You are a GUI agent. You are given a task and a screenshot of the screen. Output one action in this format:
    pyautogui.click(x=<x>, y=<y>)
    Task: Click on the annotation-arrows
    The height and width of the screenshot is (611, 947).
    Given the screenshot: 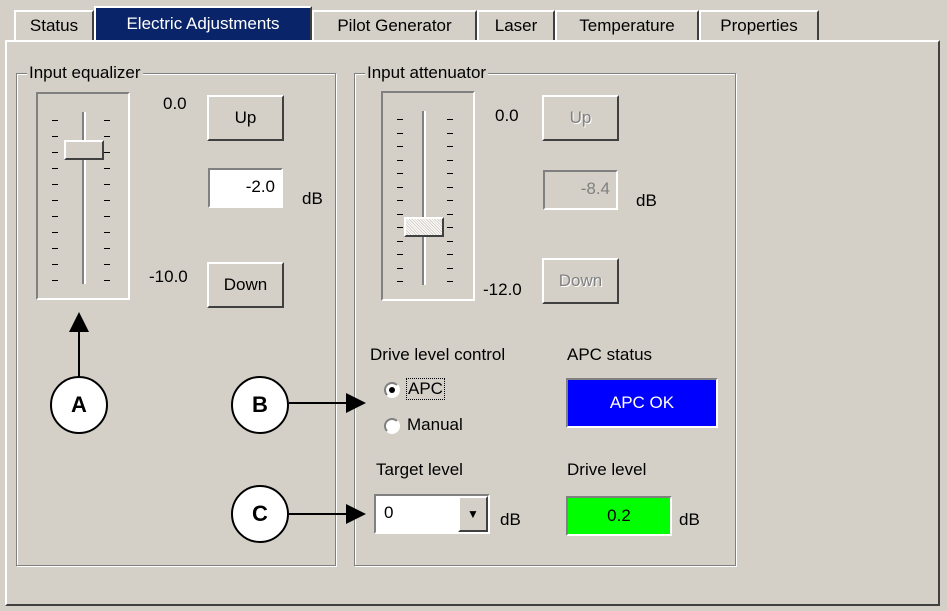 What is the action you would take?
    pyautogui.click(x=217, y=418)
    